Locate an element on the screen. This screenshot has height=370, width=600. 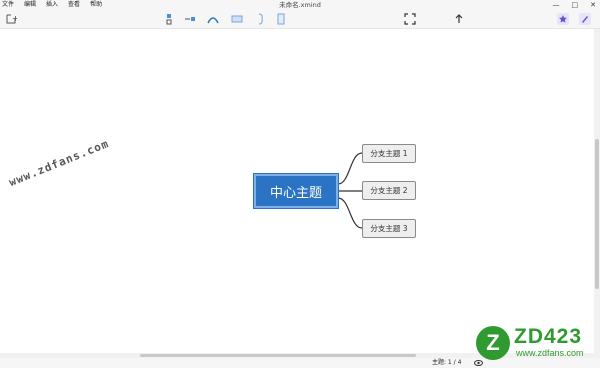
subtopic-1: 分支主题 1 is located at coordinates (389, 153).